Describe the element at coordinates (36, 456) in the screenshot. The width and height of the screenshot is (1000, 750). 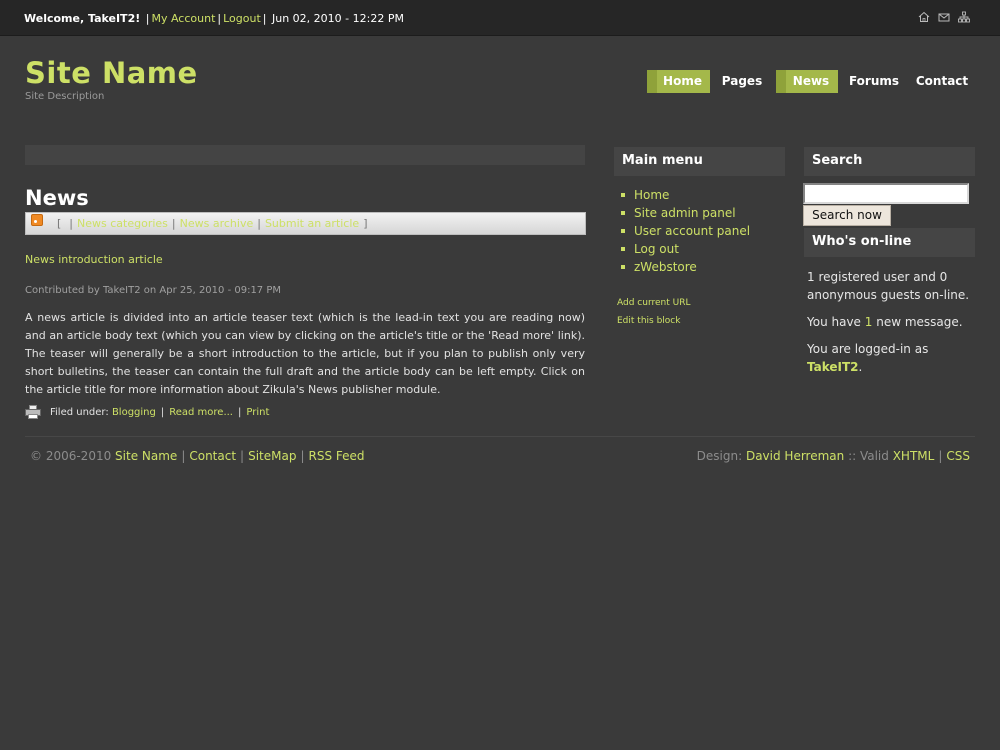
I see `copyright-symbol: ©` at that location.